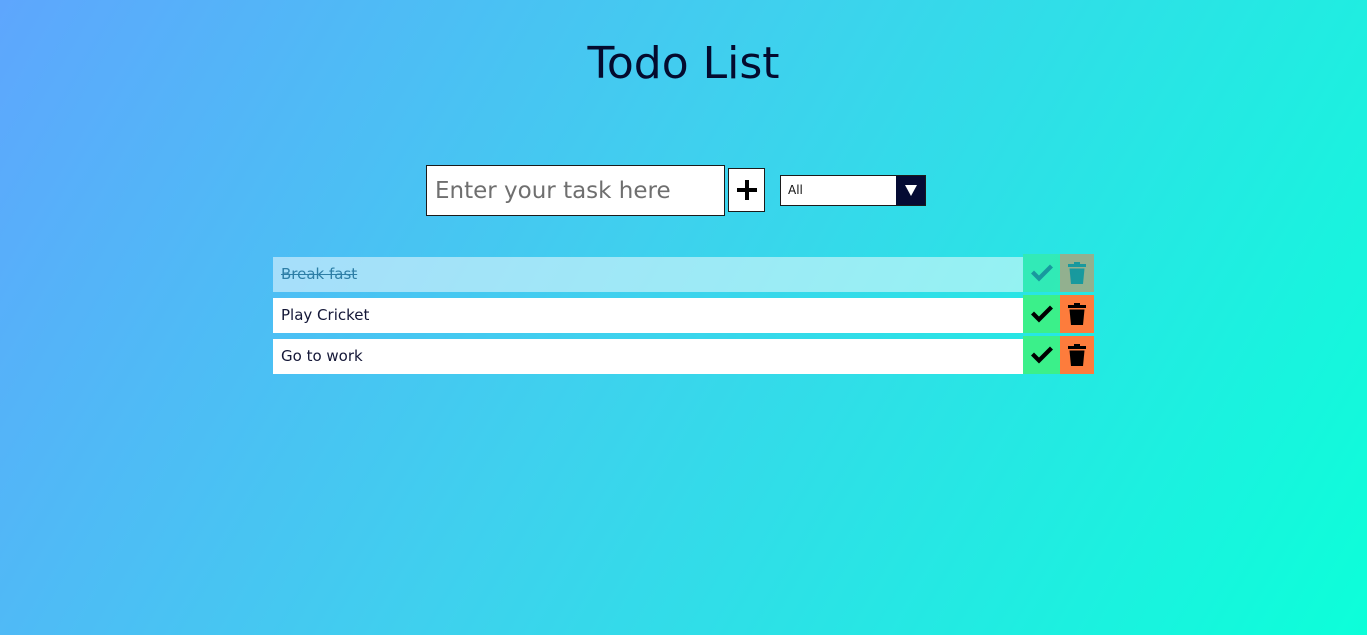 The image size is (1367, 635). Describe the element at coordinates (853, 190) in the screenshot. I see `filter-select: All` at that location.